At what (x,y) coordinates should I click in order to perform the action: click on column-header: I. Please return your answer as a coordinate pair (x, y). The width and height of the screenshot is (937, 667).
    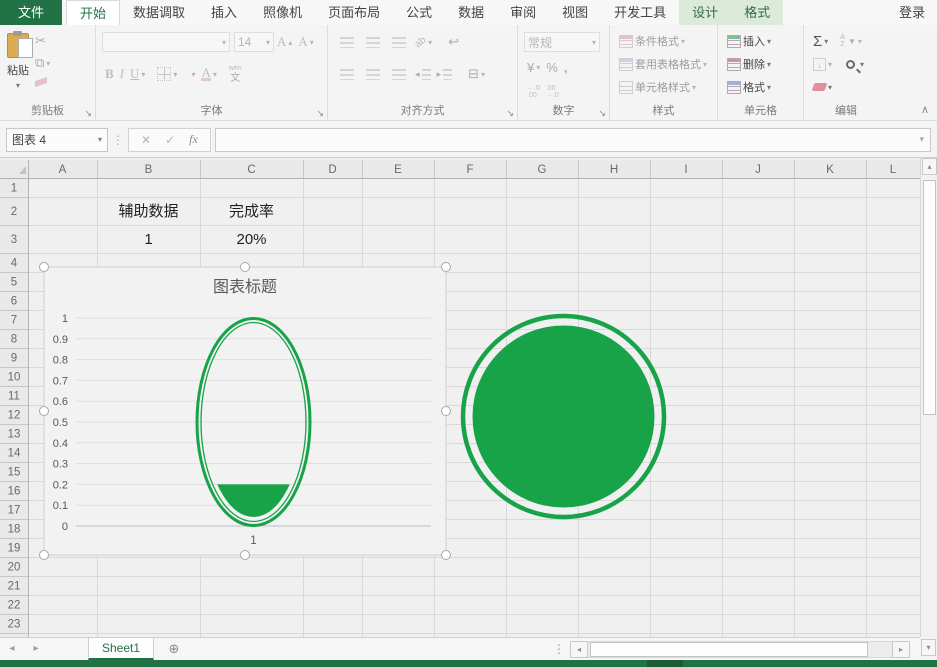
    Looking at the image, I should click on (685, 170).